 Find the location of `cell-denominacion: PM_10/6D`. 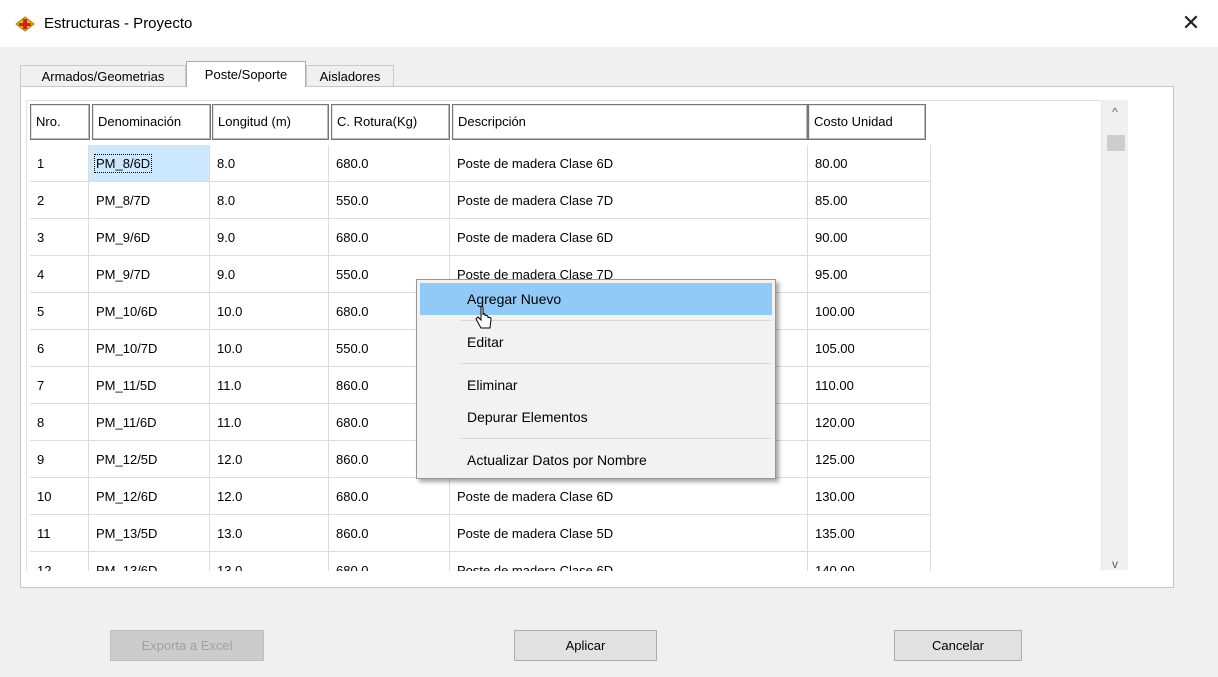

cell-denominacion: PM_10/6D is located at coordinates (149, 311).